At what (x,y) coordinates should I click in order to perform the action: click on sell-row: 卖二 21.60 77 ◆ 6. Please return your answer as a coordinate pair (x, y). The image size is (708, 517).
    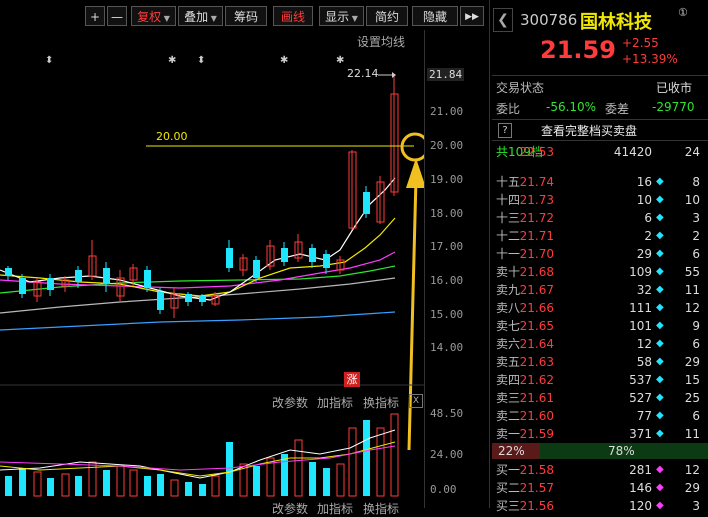
    Looking at the image, I should click on (599, 416).